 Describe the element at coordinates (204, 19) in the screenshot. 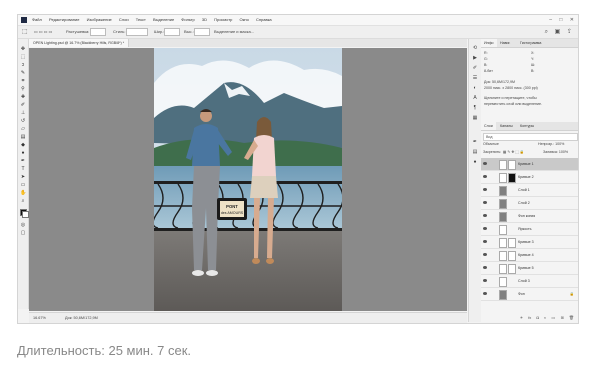

I see `menu-3d: 3D` at that location.